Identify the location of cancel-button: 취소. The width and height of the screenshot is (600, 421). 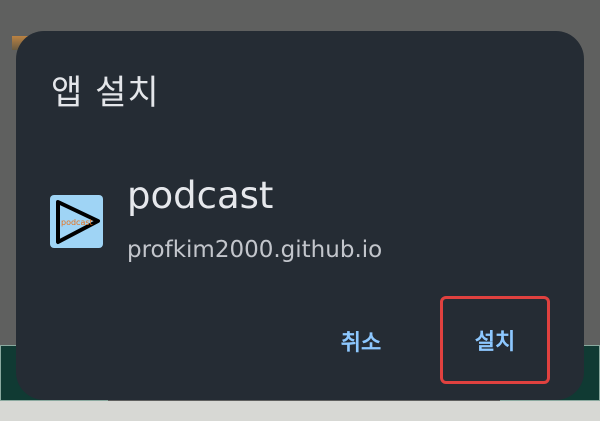
(361, 341).